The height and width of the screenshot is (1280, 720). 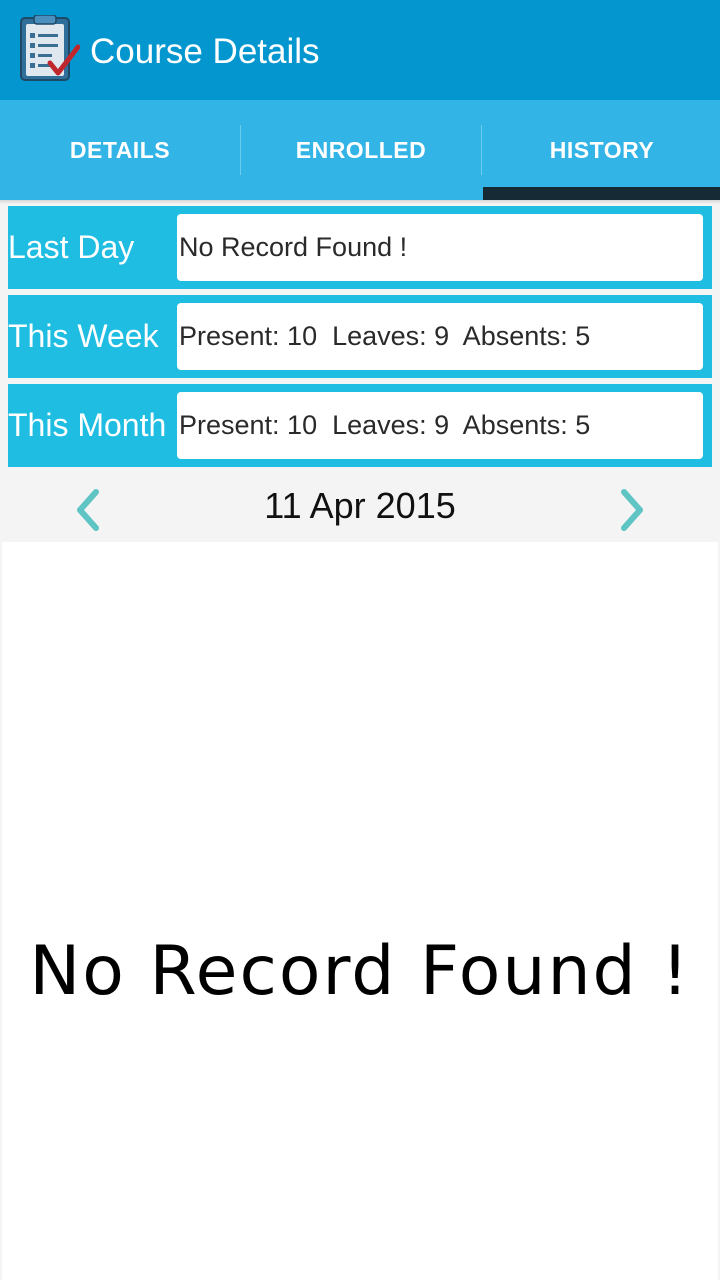 What do you see at coordinates (601, 150) in the screenshot?
I see `tab-history: HISTORY` at bounding box center [601, 150].